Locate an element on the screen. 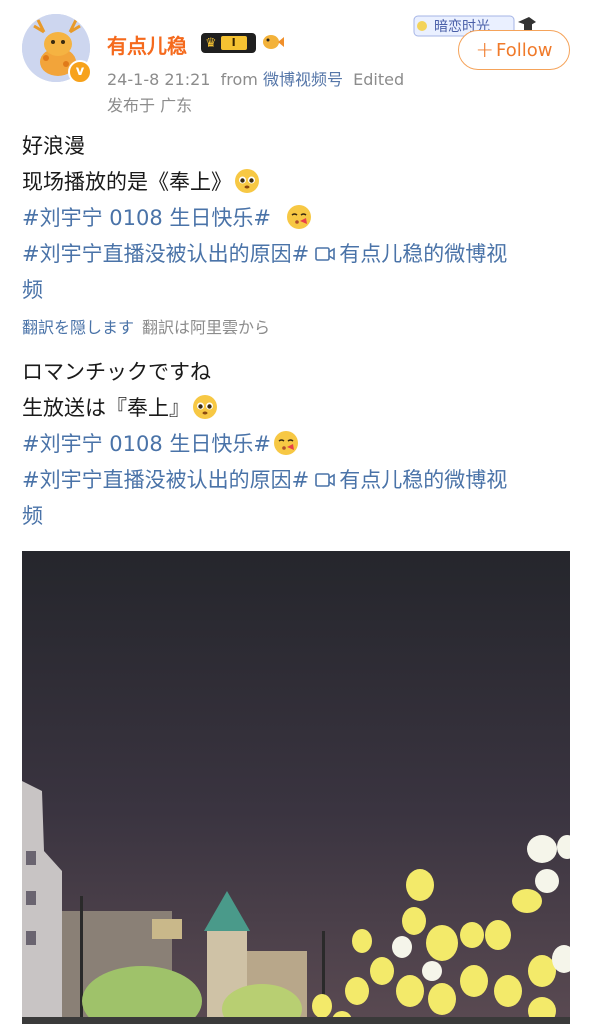  from-label: from is located at coordinates (239, 79).